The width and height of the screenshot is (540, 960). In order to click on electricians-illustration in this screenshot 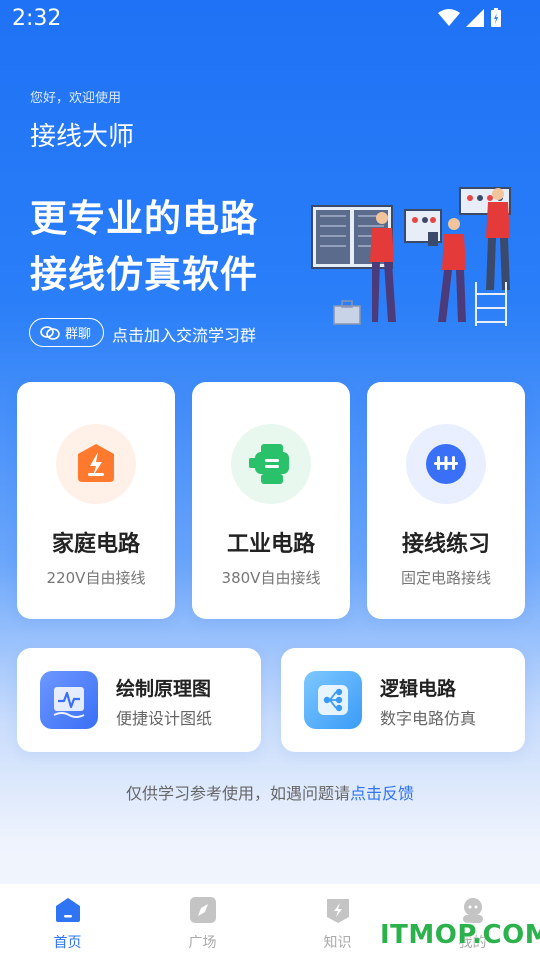, I will do `click(411, 256)`.